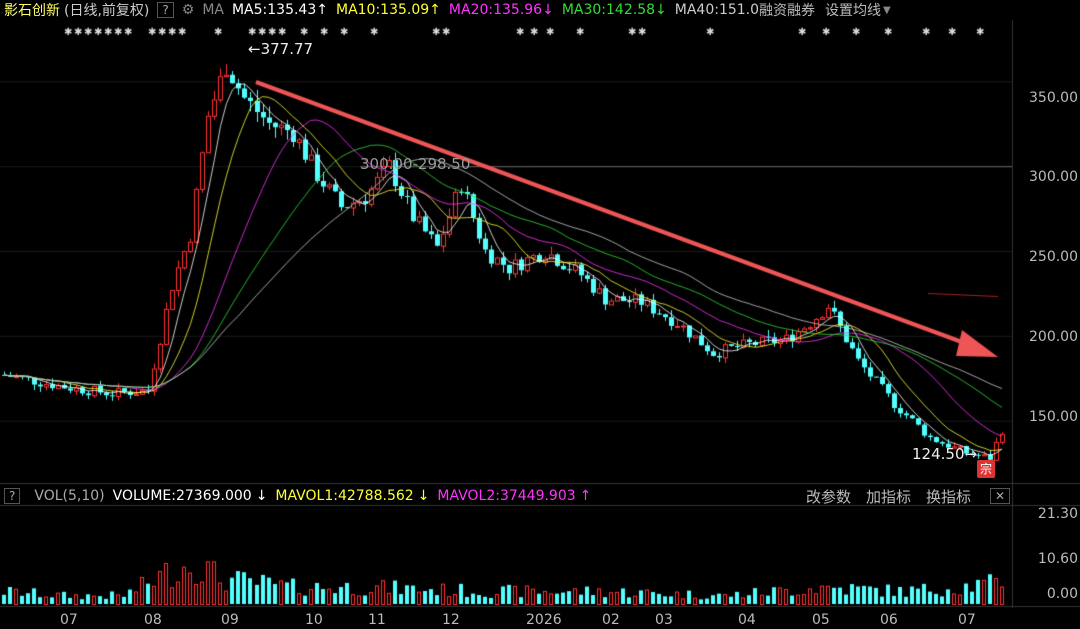  What do you see at coordinates (1053, 417) in the screenshot?
I see `price-tick: 150.00` at bounding box center [1053, 417].